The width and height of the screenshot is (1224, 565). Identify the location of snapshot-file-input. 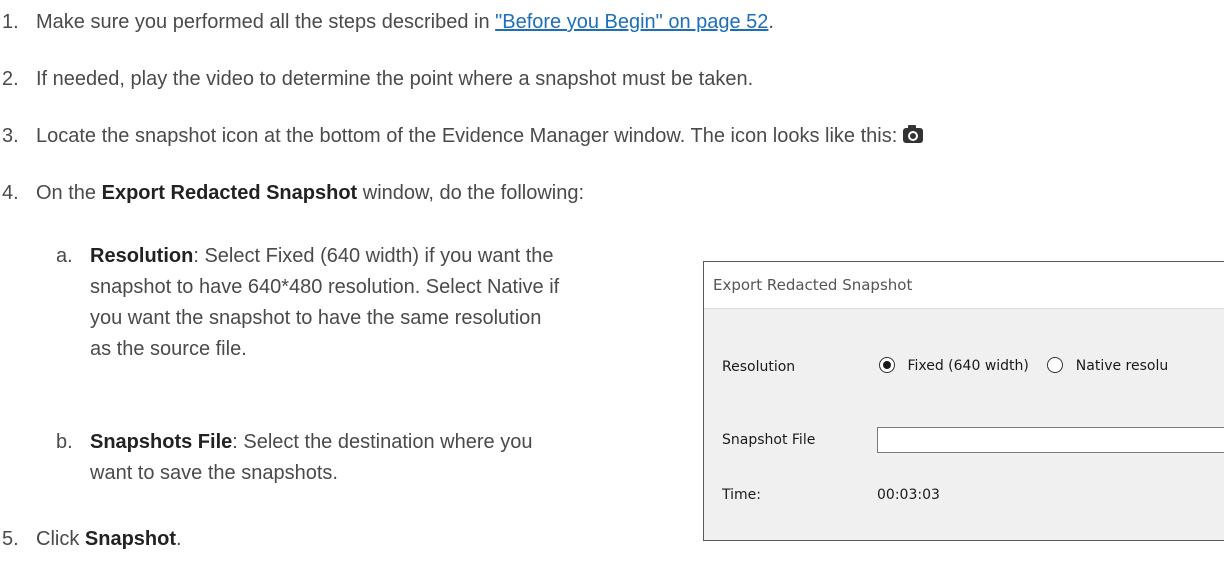
(1050, 440).